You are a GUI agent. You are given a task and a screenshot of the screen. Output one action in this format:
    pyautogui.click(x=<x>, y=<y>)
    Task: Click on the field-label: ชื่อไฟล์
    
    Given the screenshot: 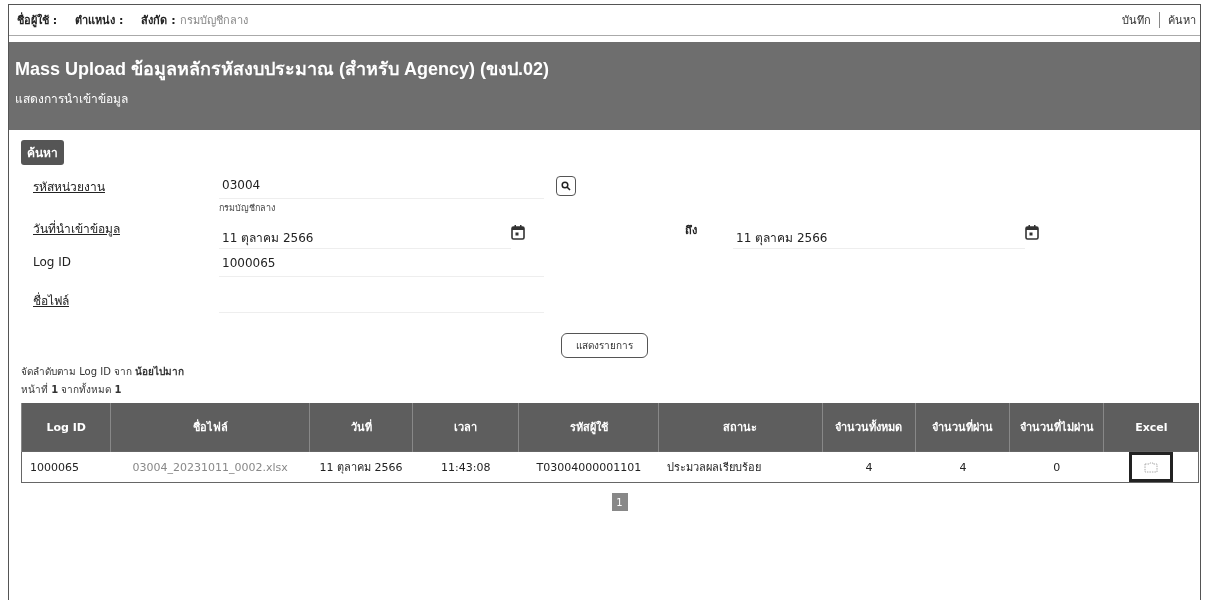 What is the action you would take?
    pyautogui.click(x=51, y=300)
    